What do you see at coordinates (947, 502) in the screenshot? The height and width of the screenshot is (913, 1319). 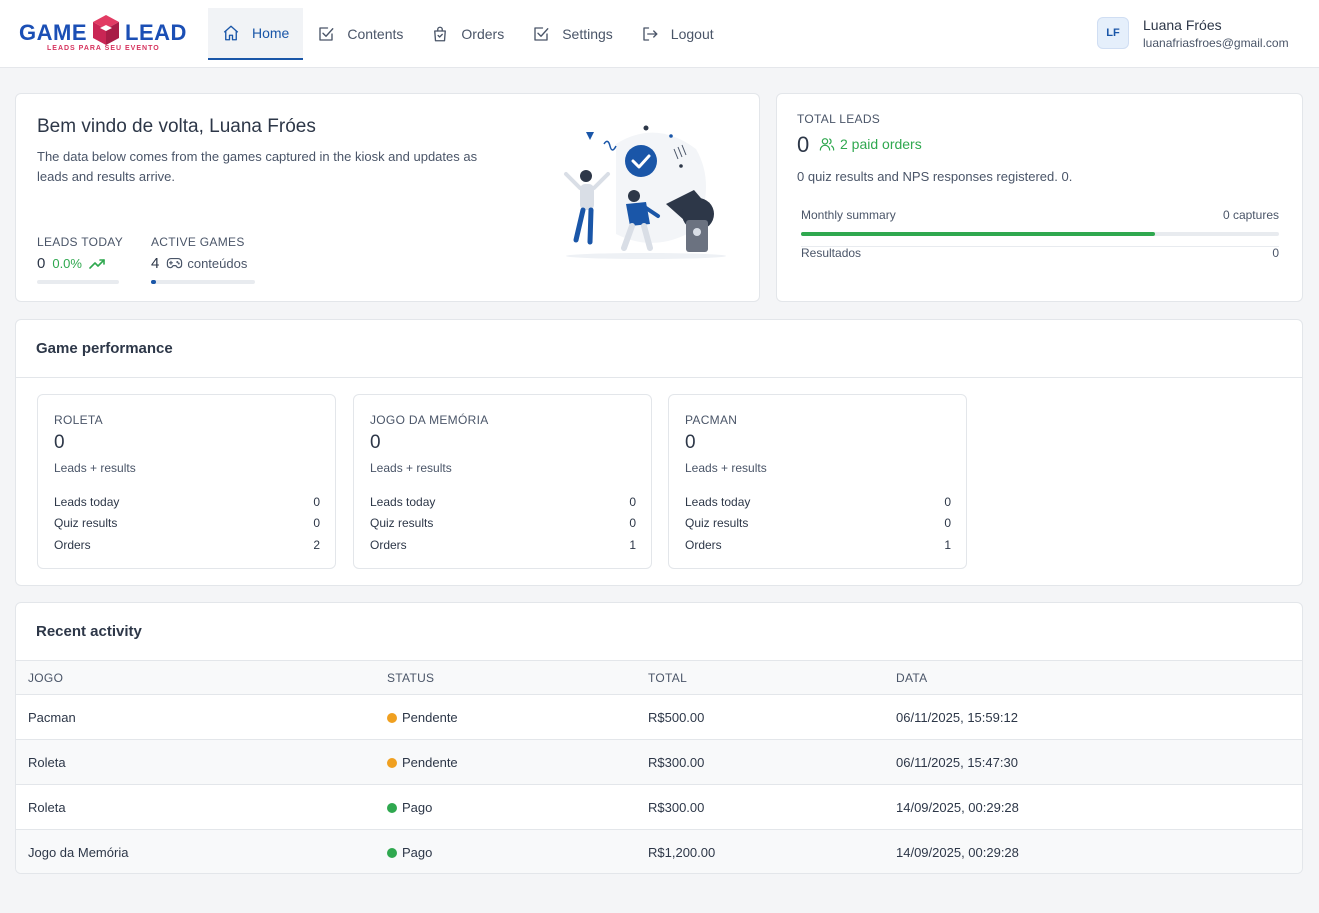 I see `game-leads-value: 0` at bounding box center [947, 502].